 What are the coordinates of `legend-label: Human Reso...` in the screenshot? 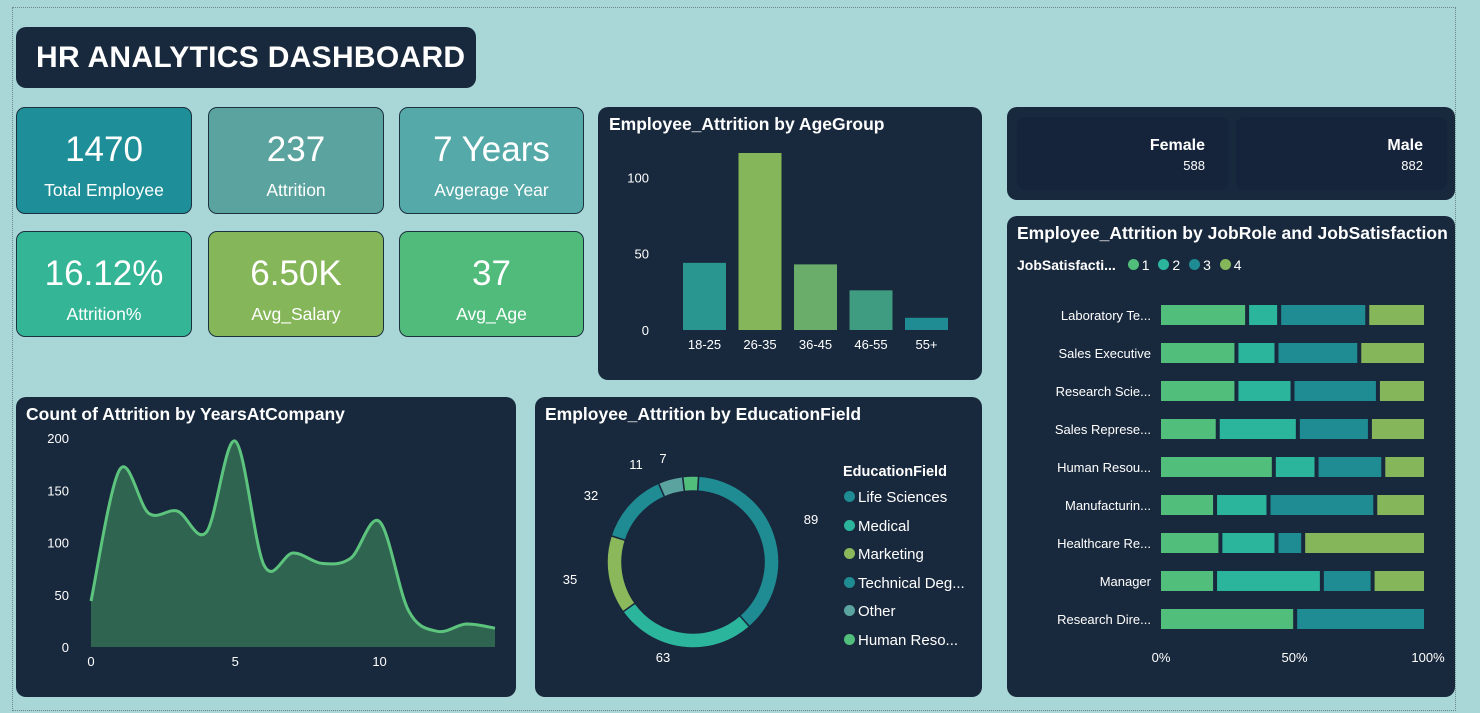 It's located at (908, 640).